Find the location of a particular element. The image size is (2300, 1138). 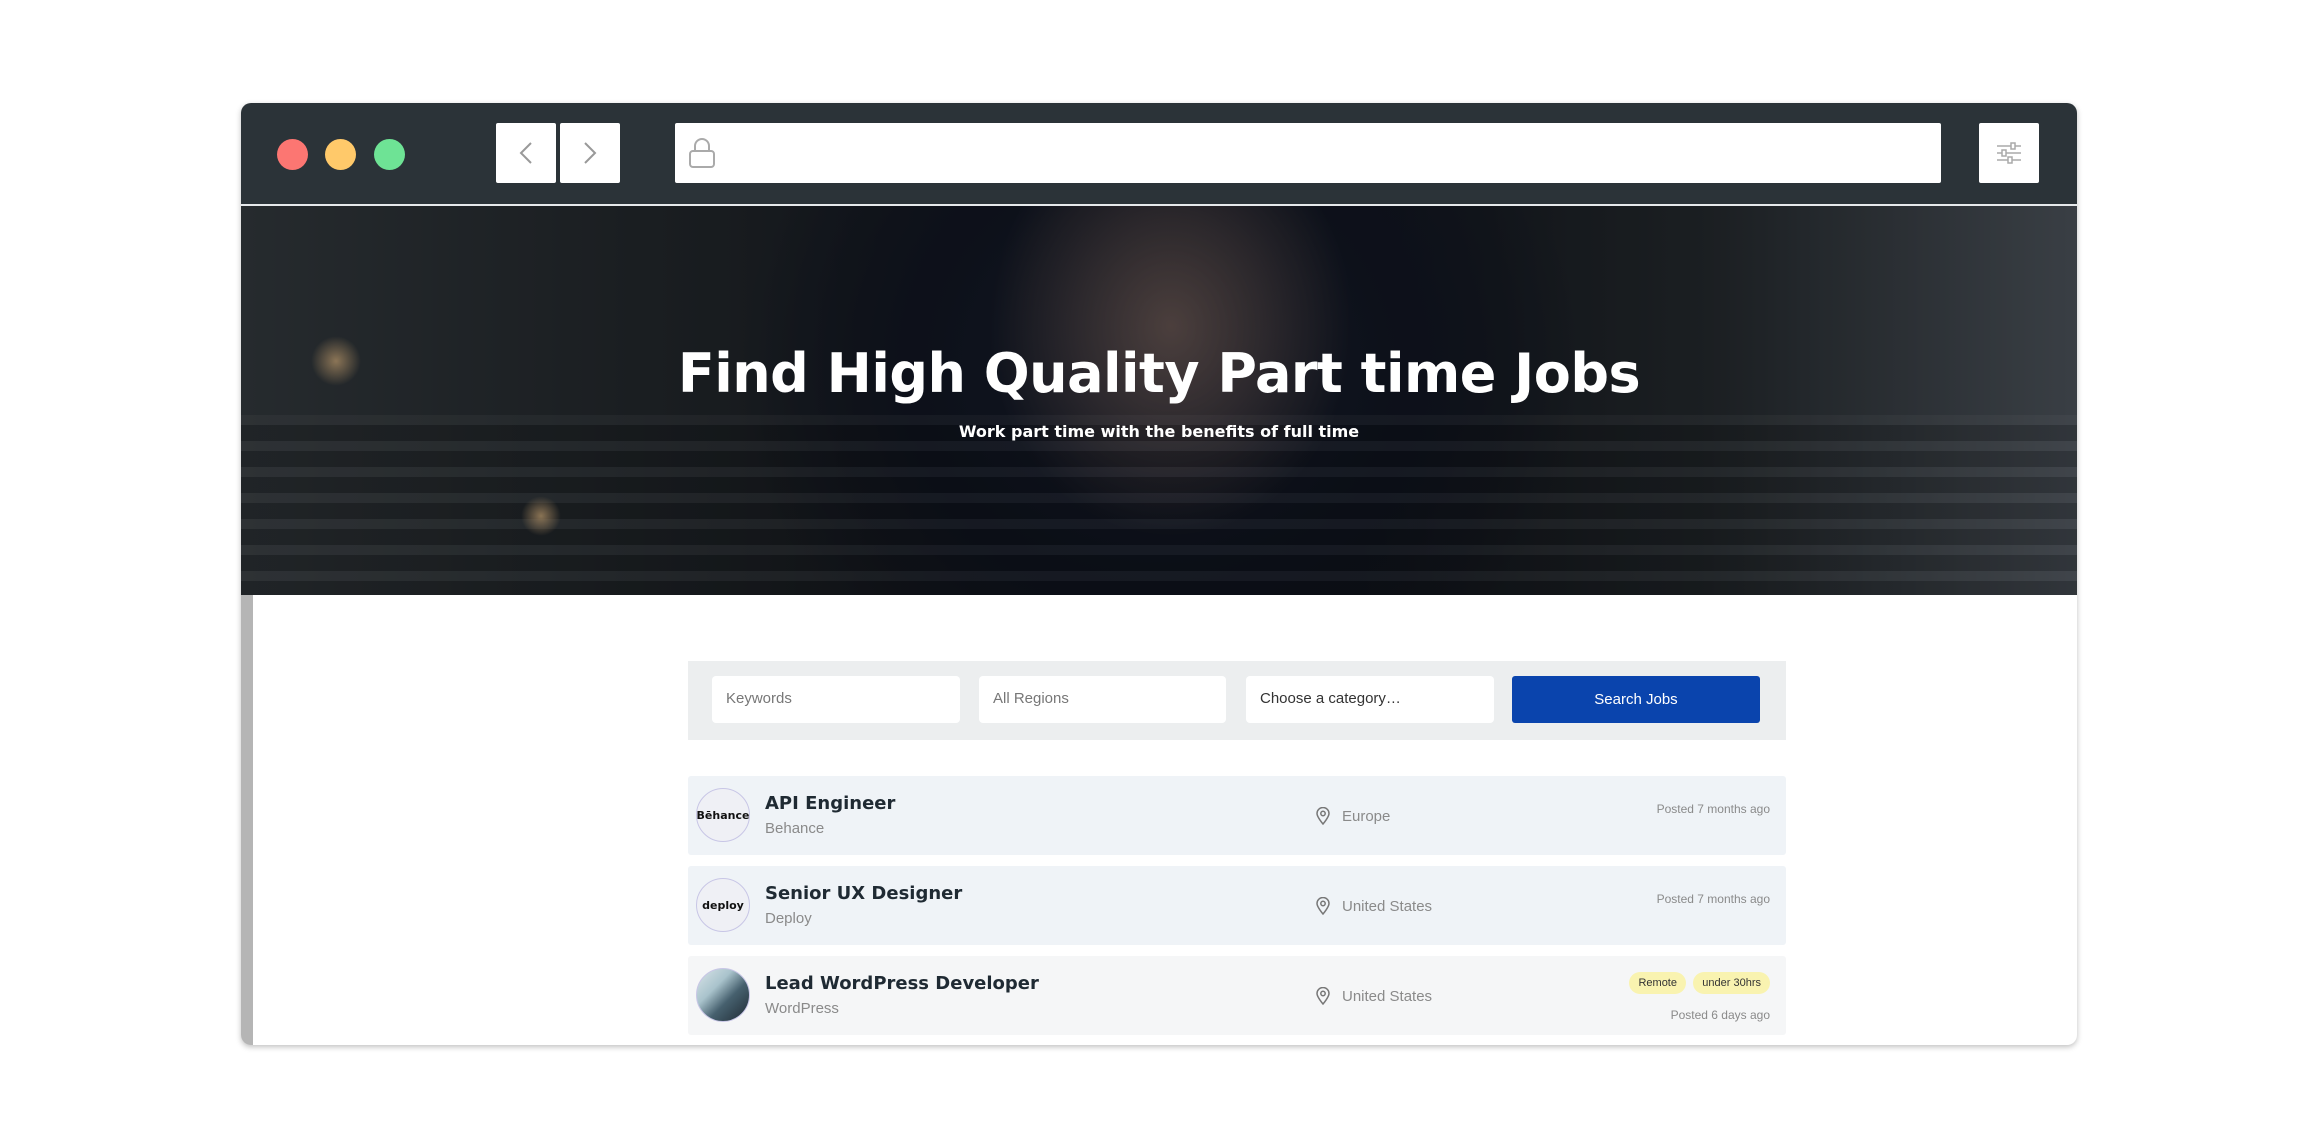

scroll-edge is located at coordinates (247, 820).